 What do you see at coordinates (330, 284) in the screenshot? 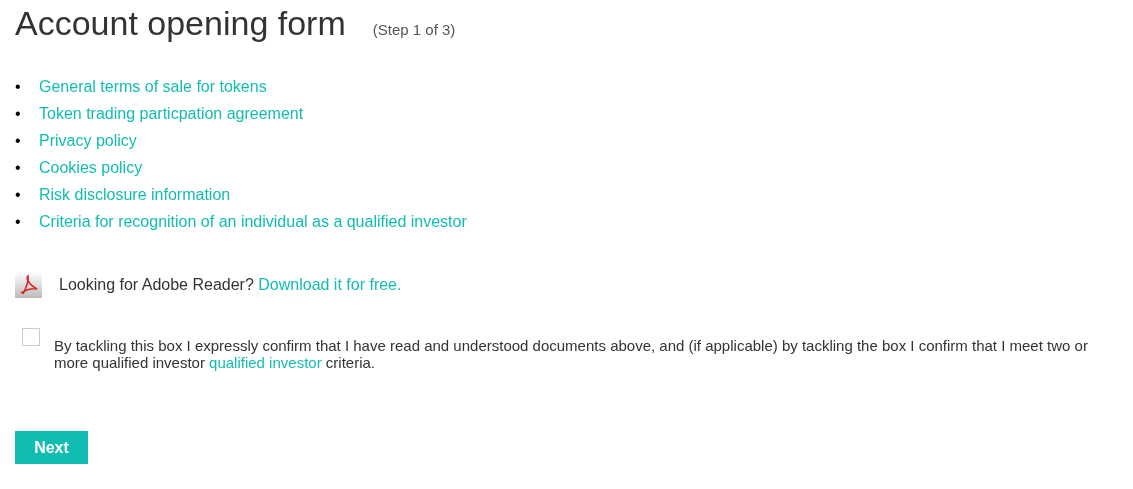
I see `download-link: Download it for free.` at bounding box center [330, 284].